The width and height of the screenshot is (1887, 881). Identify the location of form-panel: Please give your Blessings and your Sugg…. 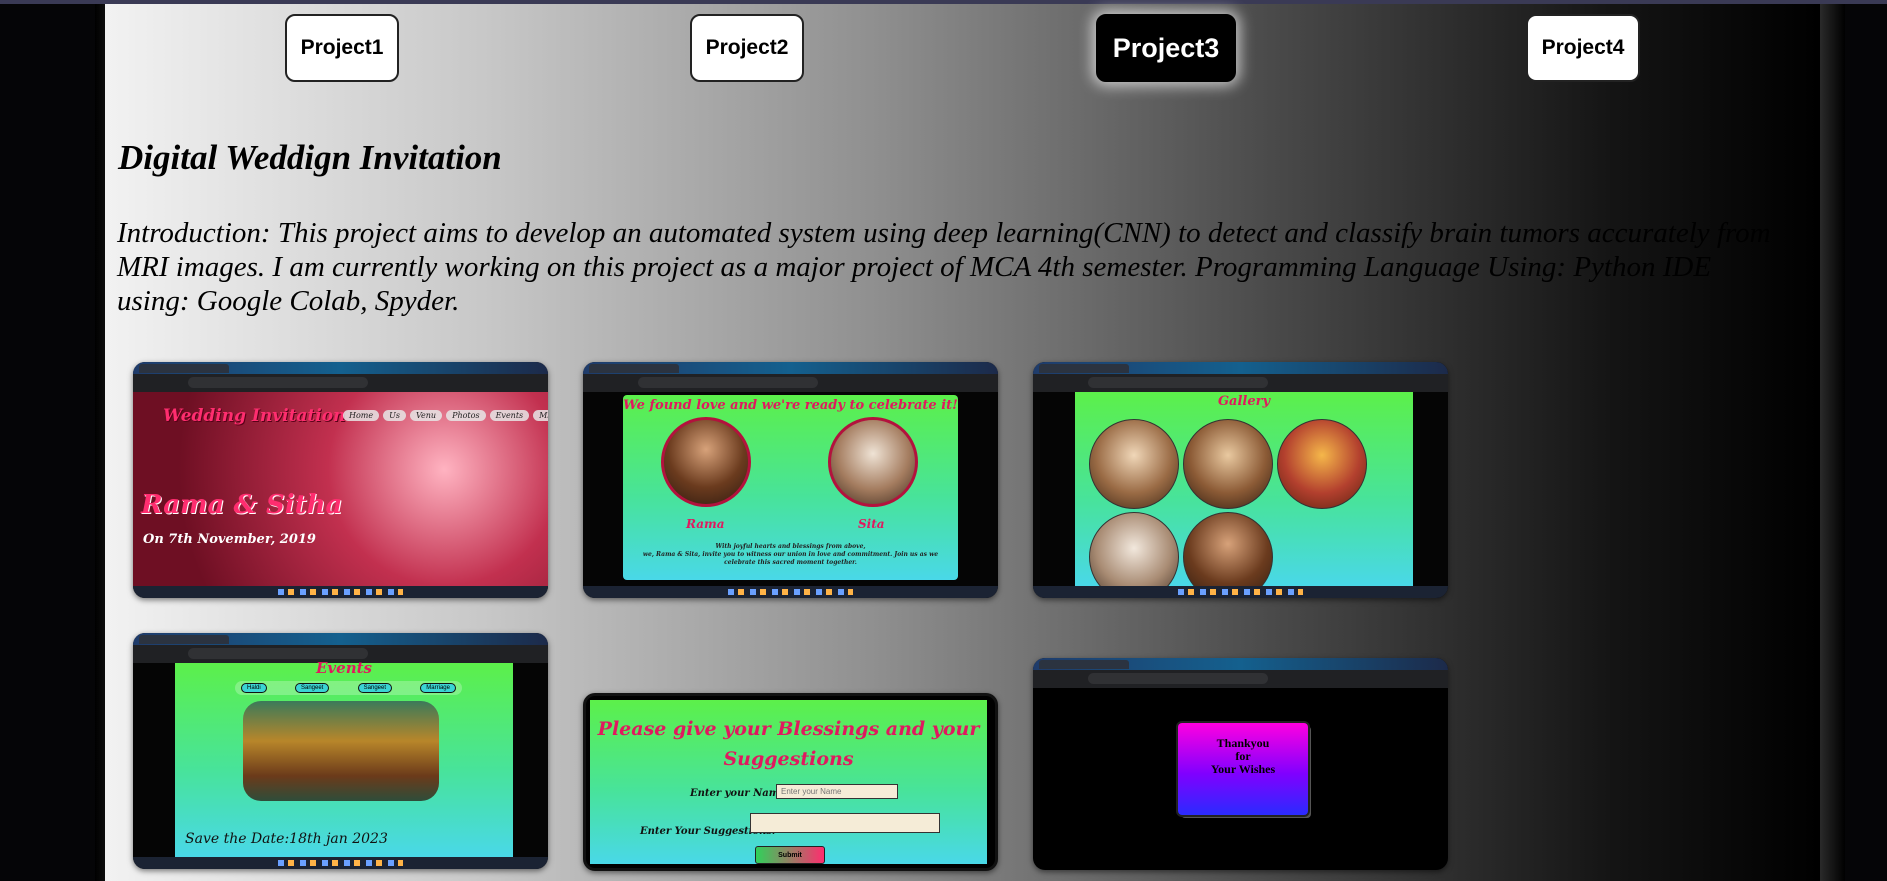
(788, 782).